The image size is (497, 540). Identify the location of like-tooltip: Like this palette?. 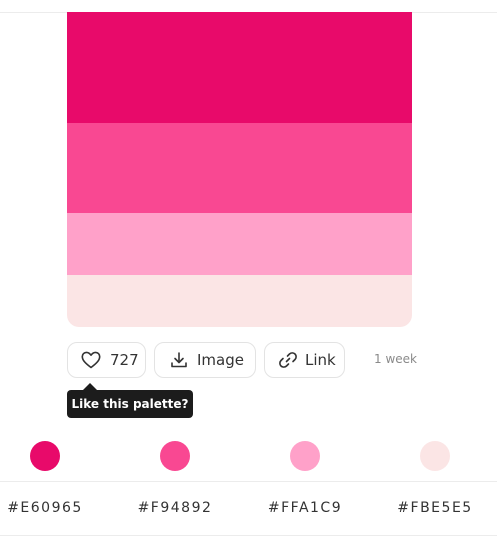
(130, 404).